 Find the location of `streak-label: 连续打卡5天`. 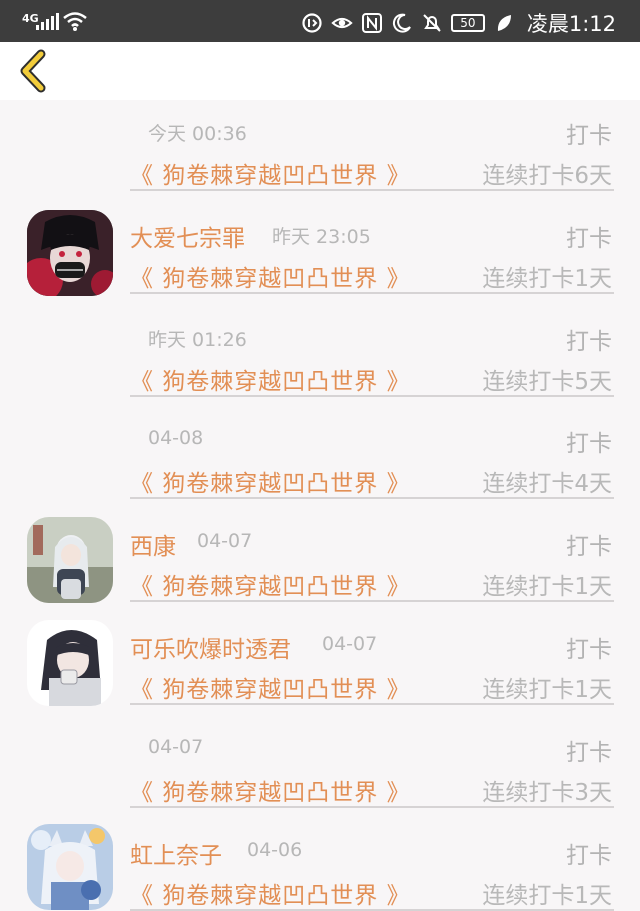

streak-label: 连续打卡5天 is located at coordinates (547, 382).